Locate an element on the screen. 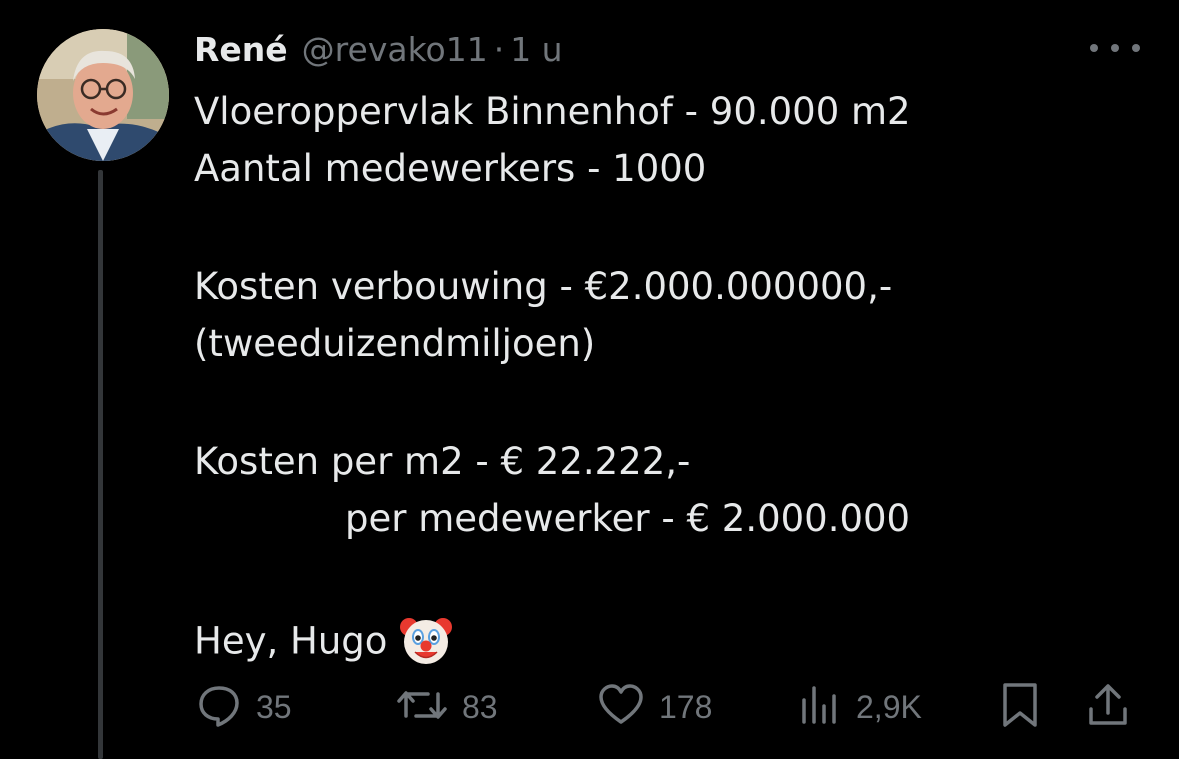  tweet-line-5: Kosten per m2 - € 22.222,- is located at coordinates (442, 461).